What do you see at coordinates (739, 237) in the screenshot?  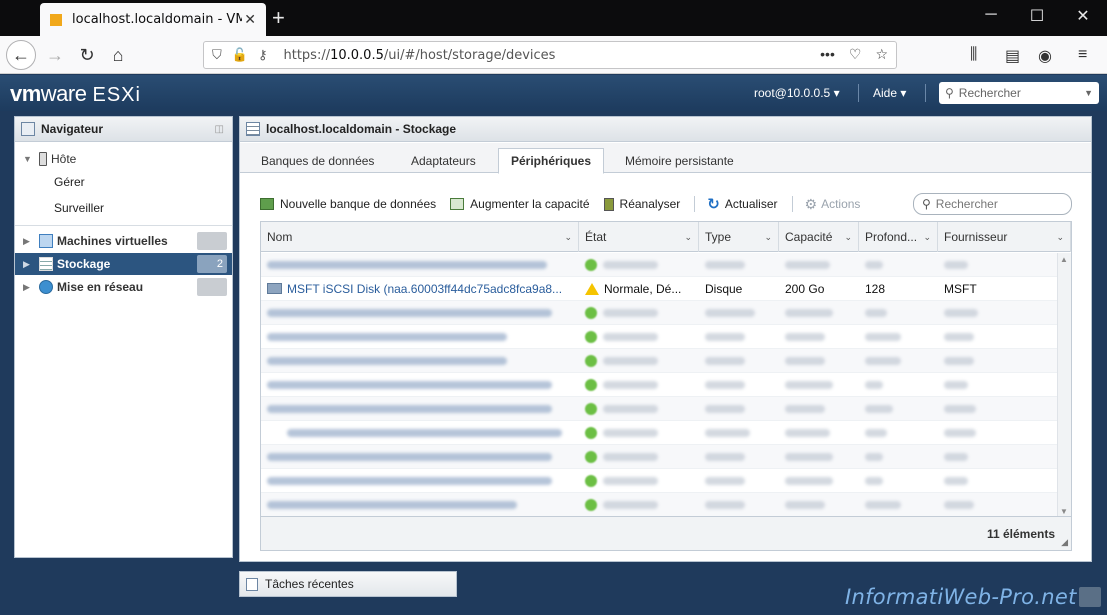 I see `column-header-type: Type ⌄` at bounding box center [739, 237].